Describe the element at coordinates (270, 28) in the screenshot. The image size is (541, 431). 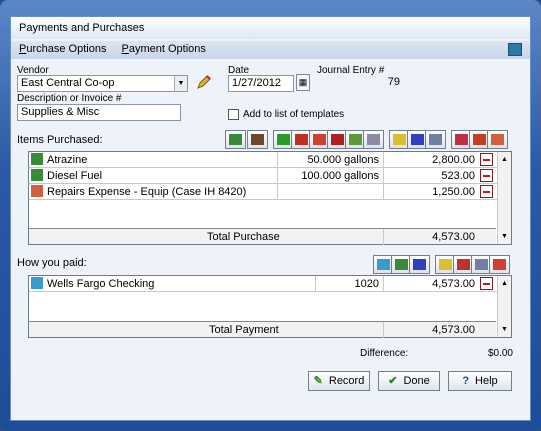
I see `window-title: Payments and Purchases` at that location.